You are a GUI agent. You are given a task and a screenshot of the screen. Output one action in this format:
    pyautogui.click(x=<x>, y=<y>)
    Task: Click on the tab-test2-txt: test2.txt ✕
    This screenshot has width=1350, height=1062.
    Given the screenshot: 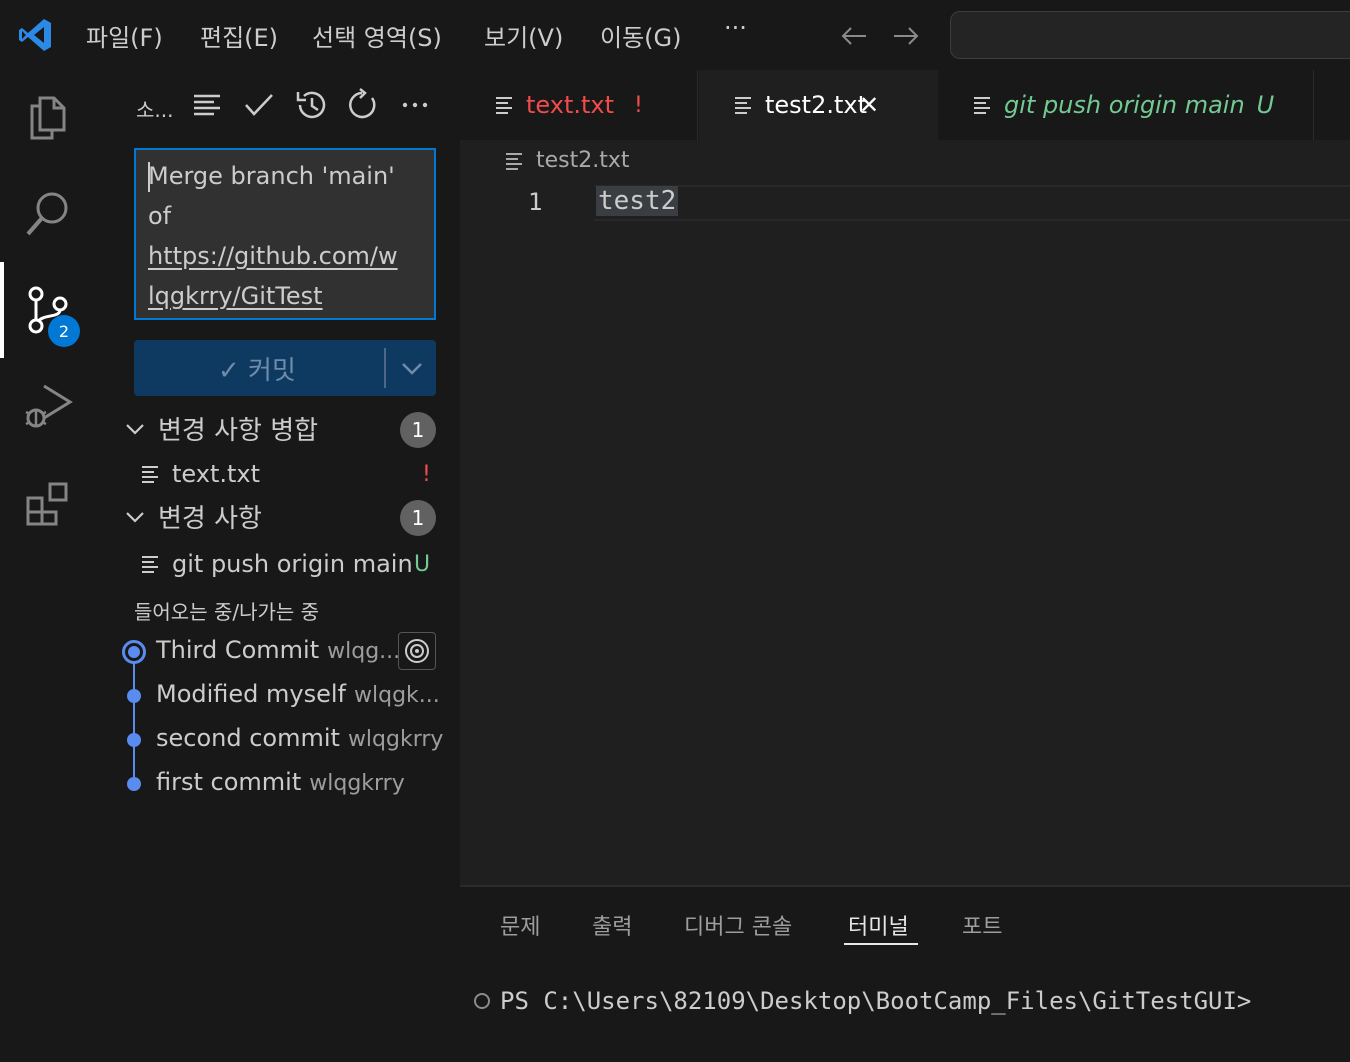 What is the action you would take?
    pyautogui.click(x=818, y=105)
    